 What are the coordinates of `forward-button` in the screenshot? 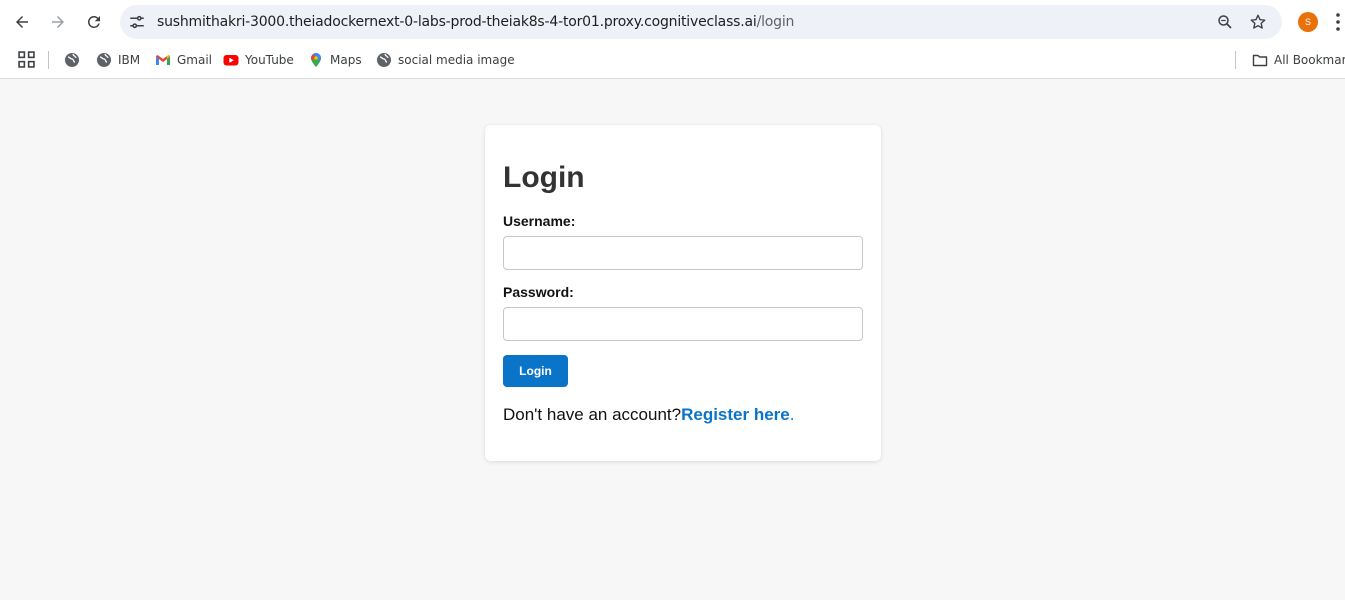 It's located at (58, 22).